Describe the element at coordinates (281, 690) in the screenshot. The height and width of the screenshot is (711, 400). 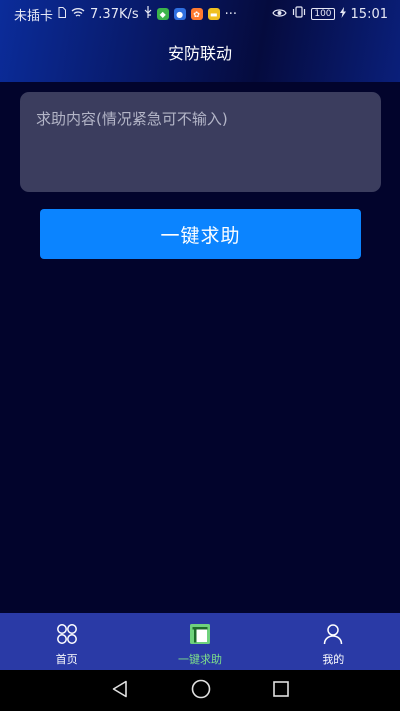
I see `recent-apps-icon` at that location.